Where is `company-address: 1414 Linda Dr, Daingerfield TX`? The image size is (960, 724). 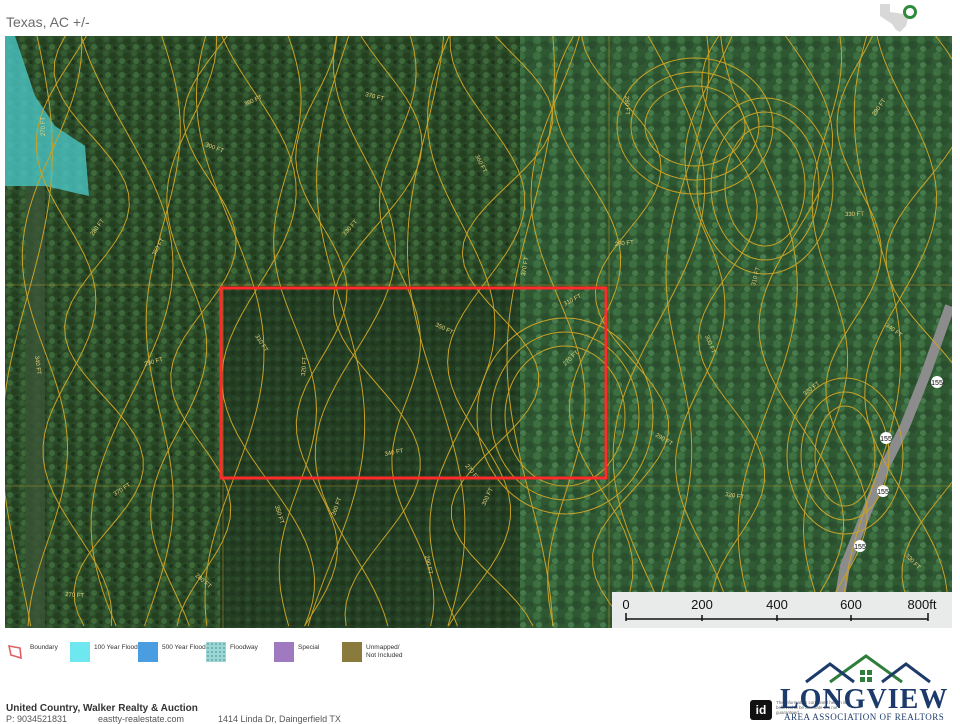 company-address: 1414 Linda Dr, Daingerfield TX is located at coordinates (279, 719).